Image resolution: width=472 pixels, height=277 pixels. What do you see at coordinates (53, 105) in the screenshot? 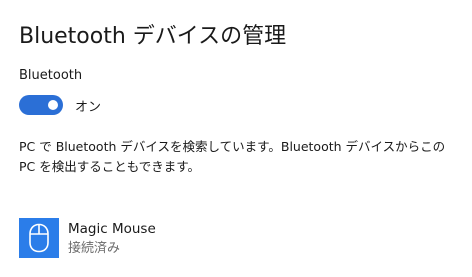
I see `toggle-knob` at bounding box center [53, 105].